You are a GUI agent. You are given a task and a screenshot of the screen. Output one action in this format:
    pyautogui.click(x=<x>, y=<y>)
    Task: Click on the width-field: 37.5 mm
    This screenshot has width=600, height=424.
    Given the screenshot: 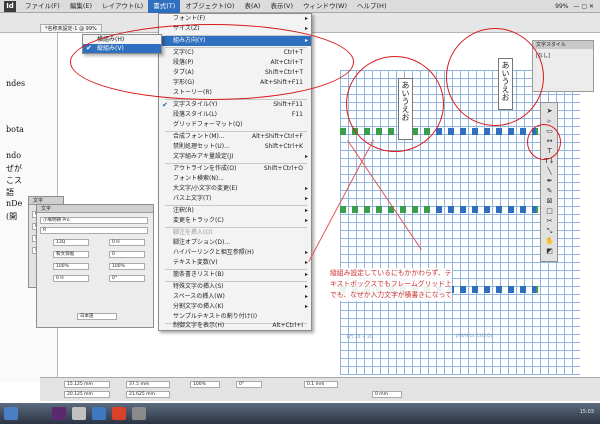 What is the action you would take?
    pyautogui.click(x=148, y=384)
    